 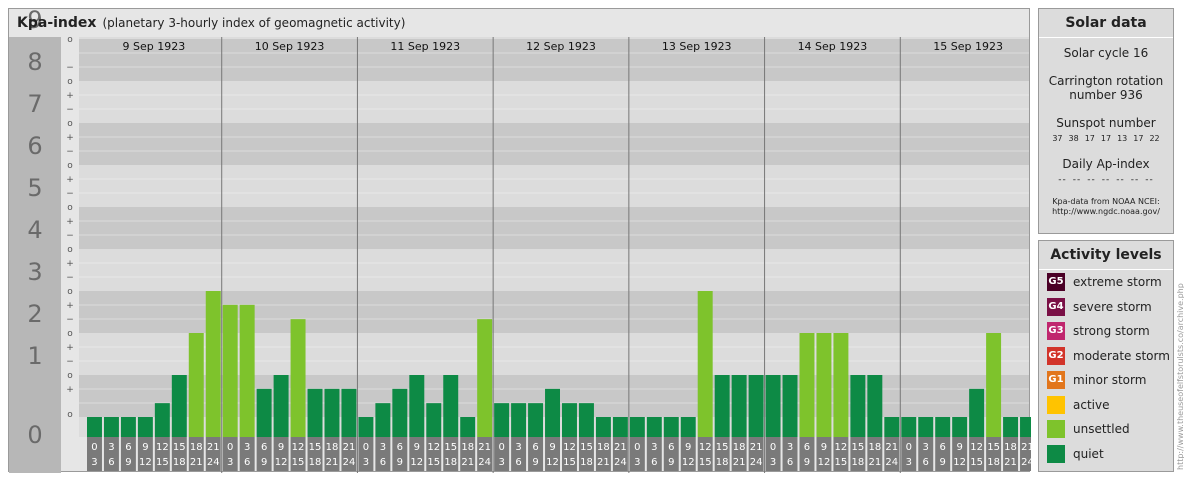 I want to click on y-tick-label: 3, so click(x=34, y=272).